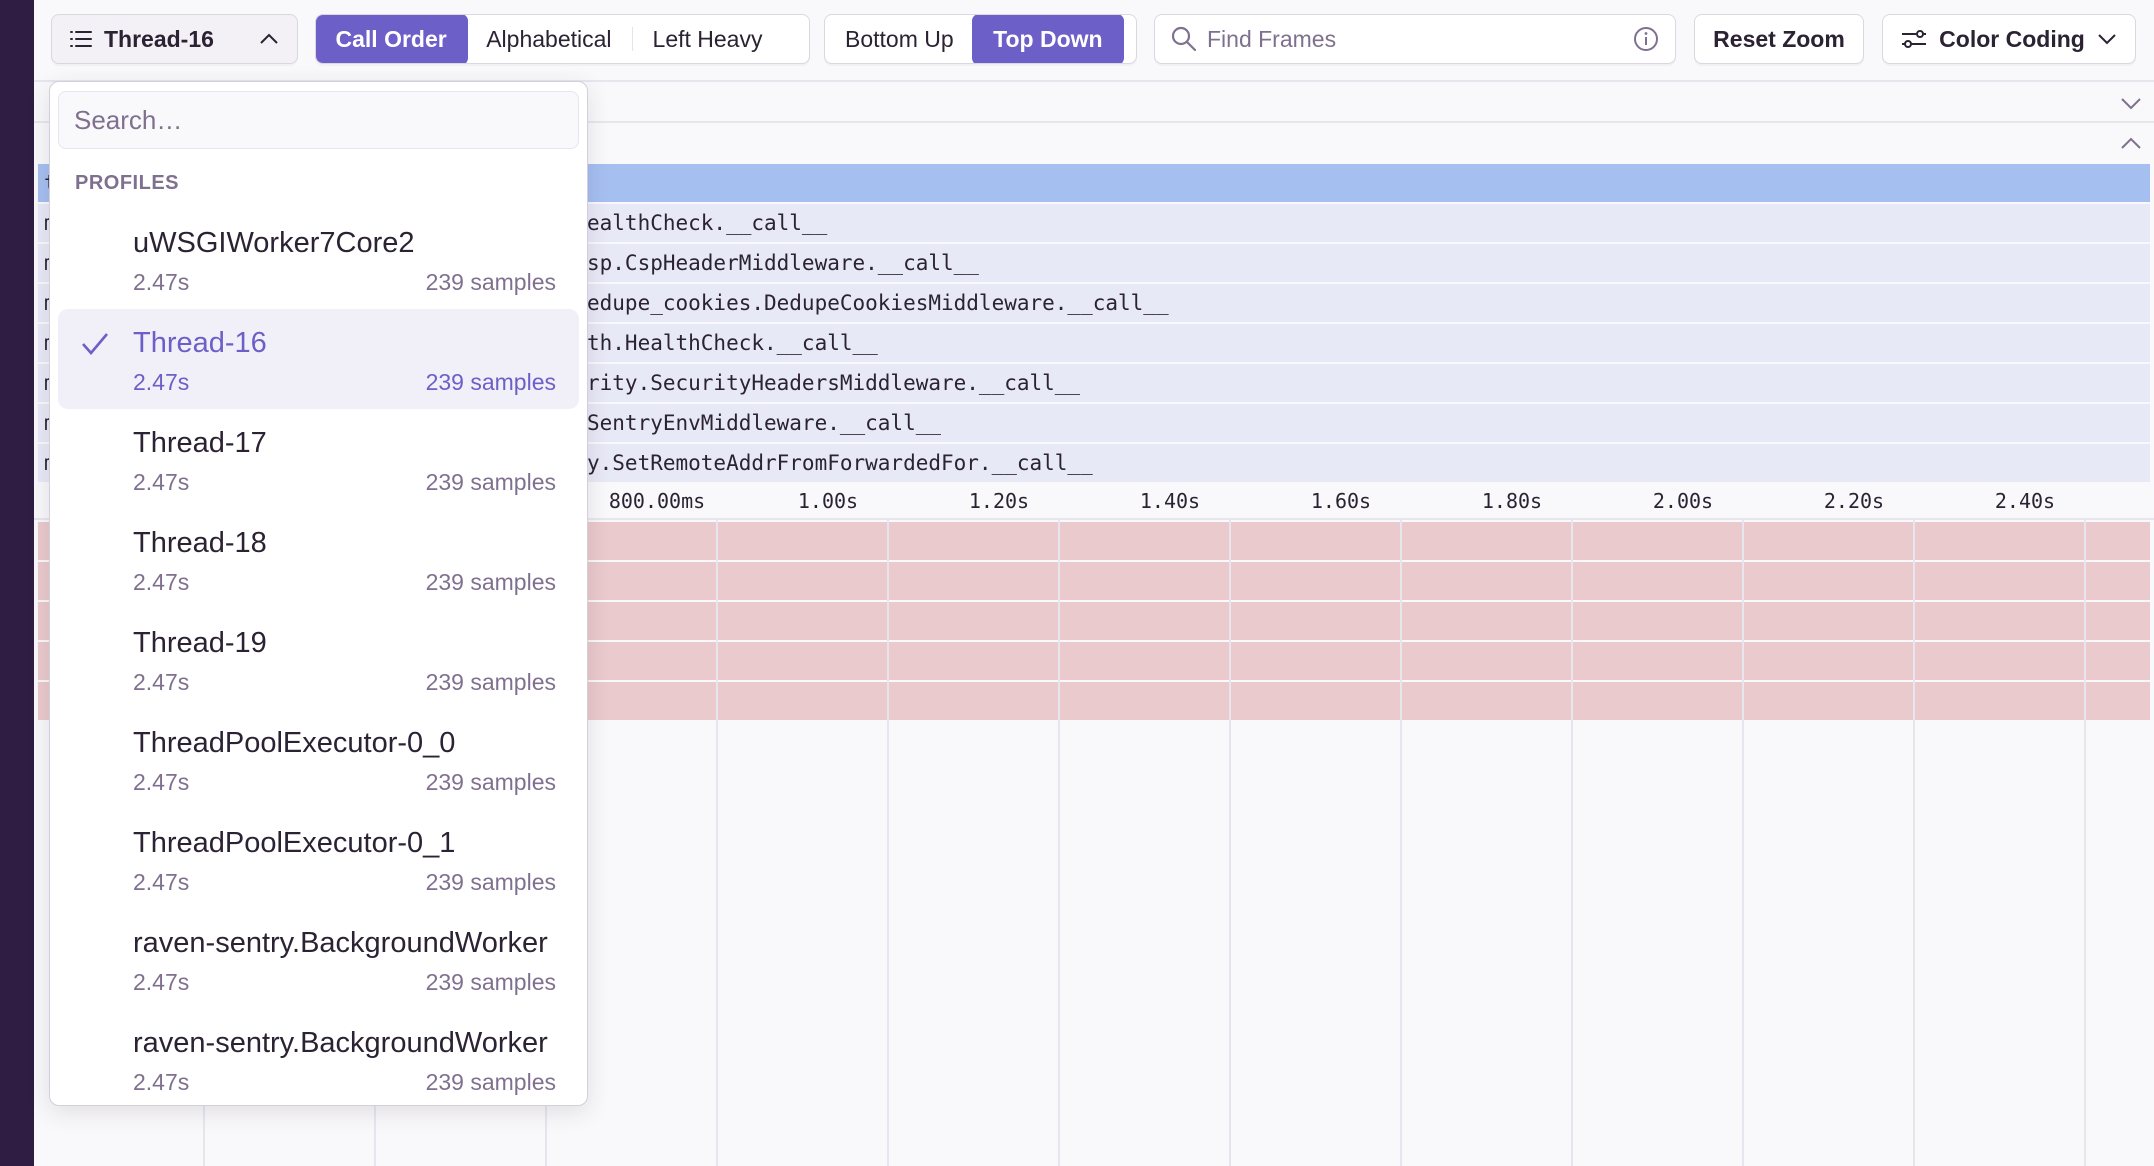 The image size is (2154, 1166). Describe the element at coordinates (899, 39) in the screenshot. I see `bottom-up-button: Bottom Up` at that location.